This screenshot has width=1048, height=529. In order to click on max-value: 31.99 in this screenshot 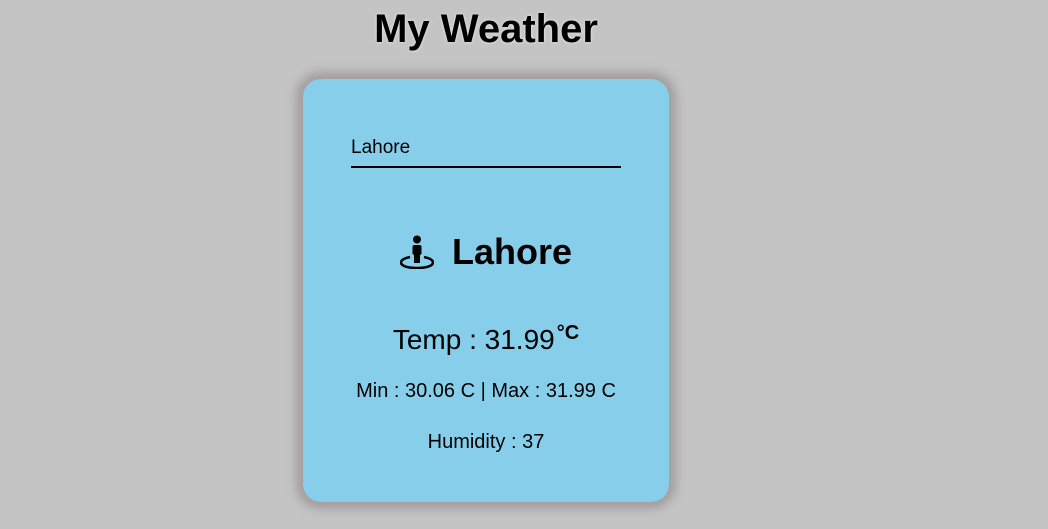, I will do `click(570, 391)`.